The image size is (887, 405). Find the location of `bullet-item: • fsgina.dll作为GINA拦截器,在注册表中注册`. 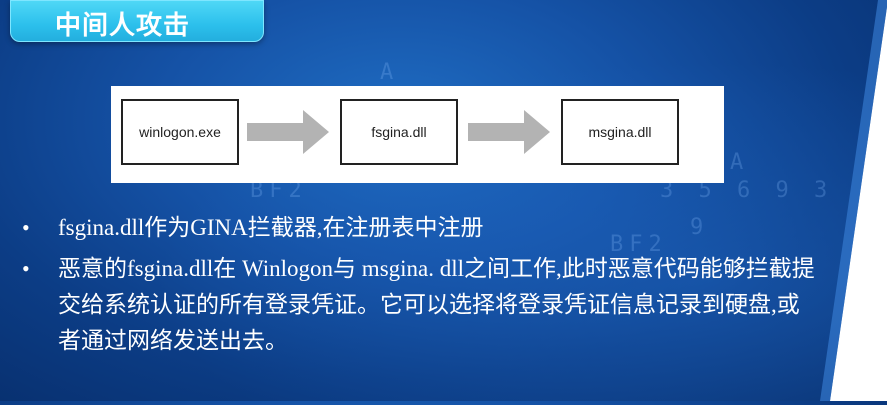

bullet-item: • fsgina.dll作为GINA拦截器,在注册表中注册 is located at coordinates (422, 228).